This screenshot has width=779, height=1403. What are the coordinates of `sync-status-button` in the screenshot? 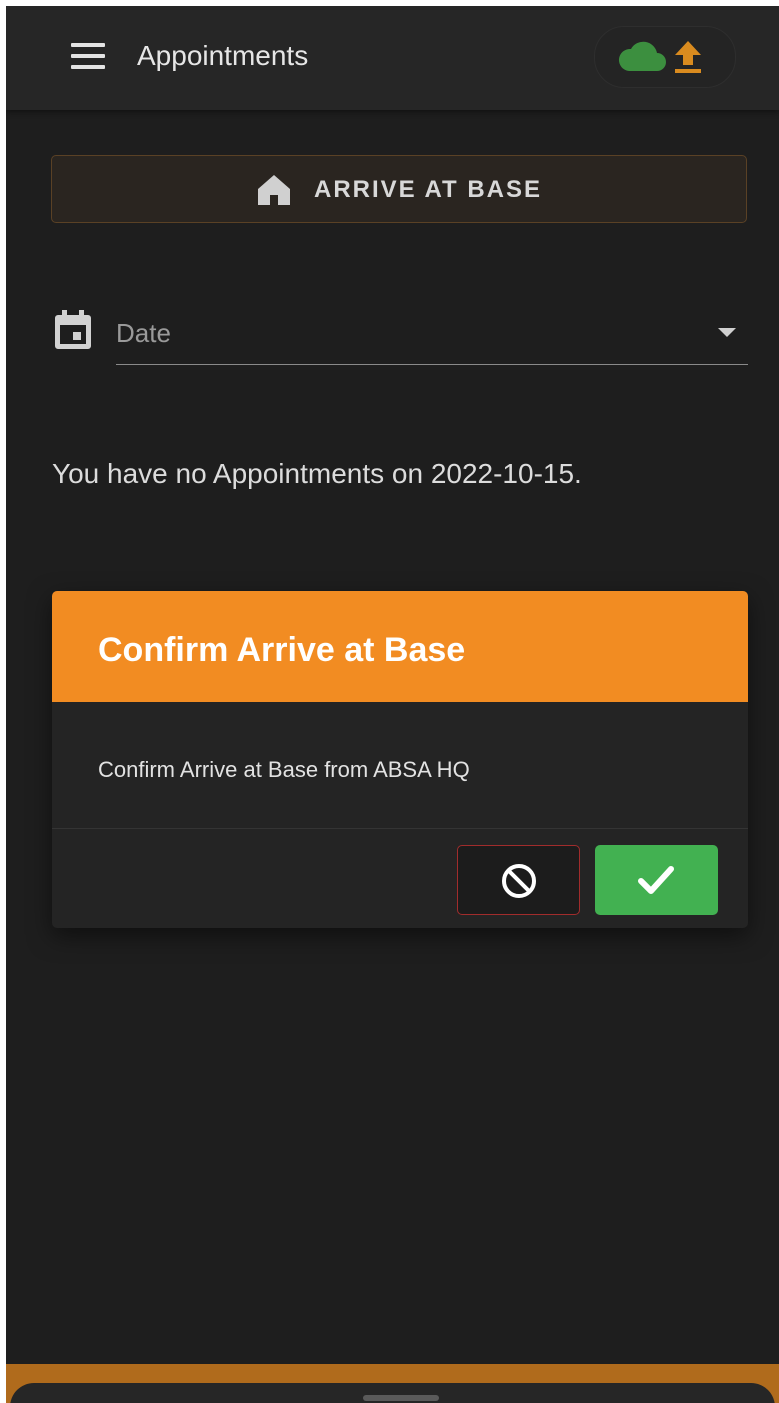 It's located at (665, 57).